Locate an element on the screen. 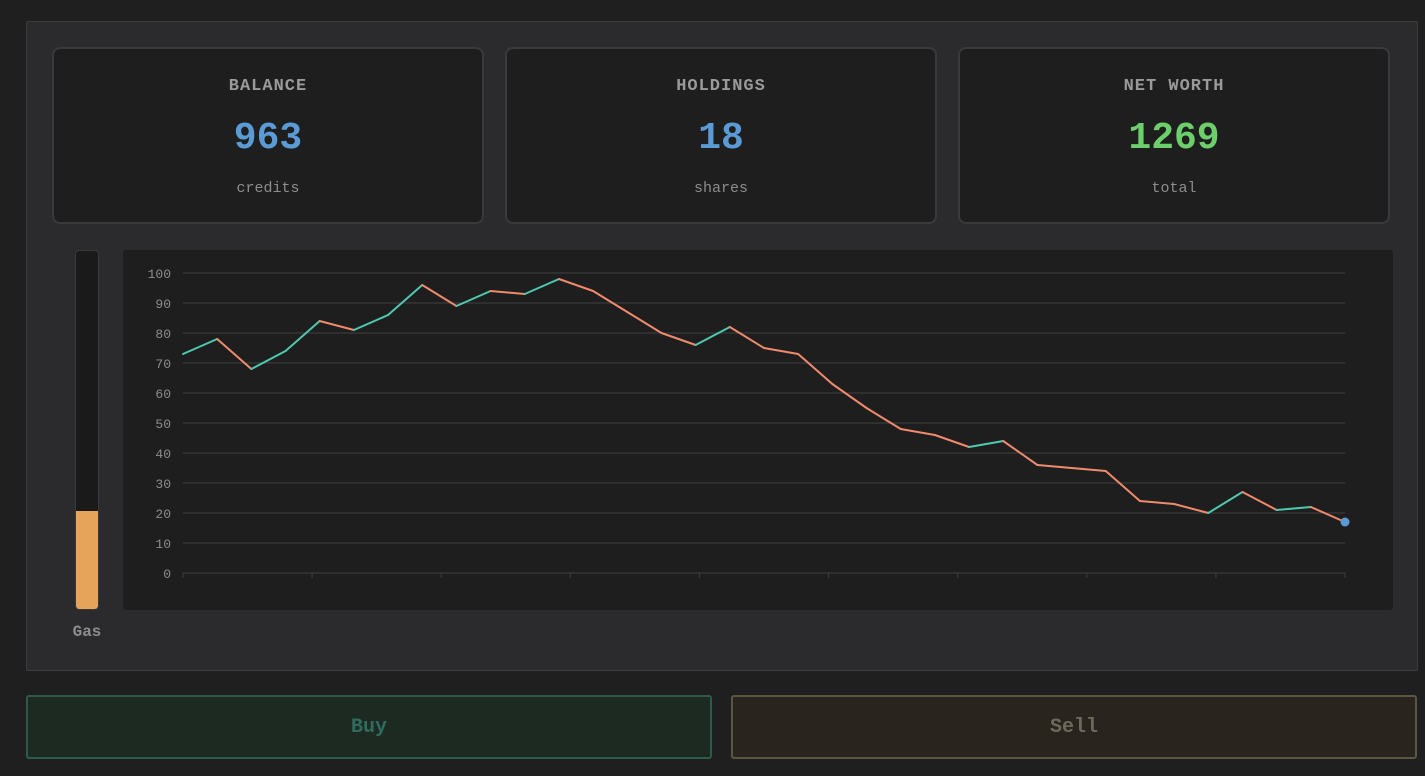 The height and width of the screenshot is (776, 1425). y-tick-label: 10 is located at coordinates (163, 544).